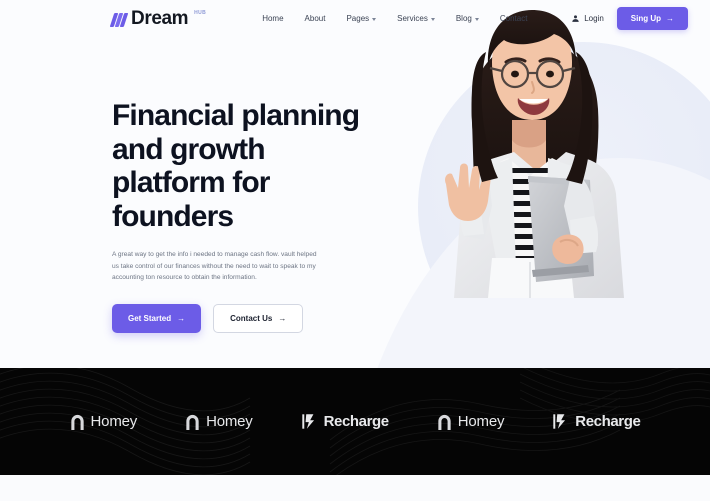  What do you see at coordinates (412, 18) in the screenshot?
I see `nav-item-label: Services` at bounding box center [412, 18].